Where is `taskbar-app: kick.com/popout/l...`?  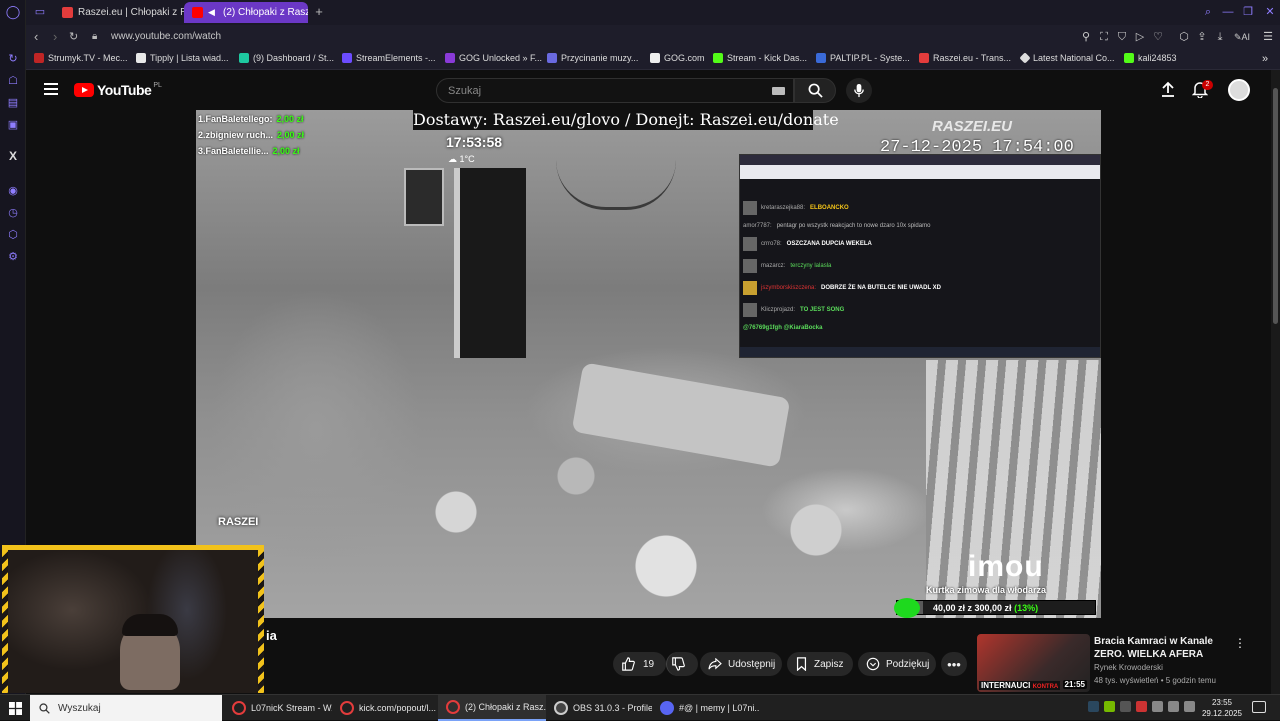
taskbar-app: kick.com/popout/l... is located at coordinates (385, 708).